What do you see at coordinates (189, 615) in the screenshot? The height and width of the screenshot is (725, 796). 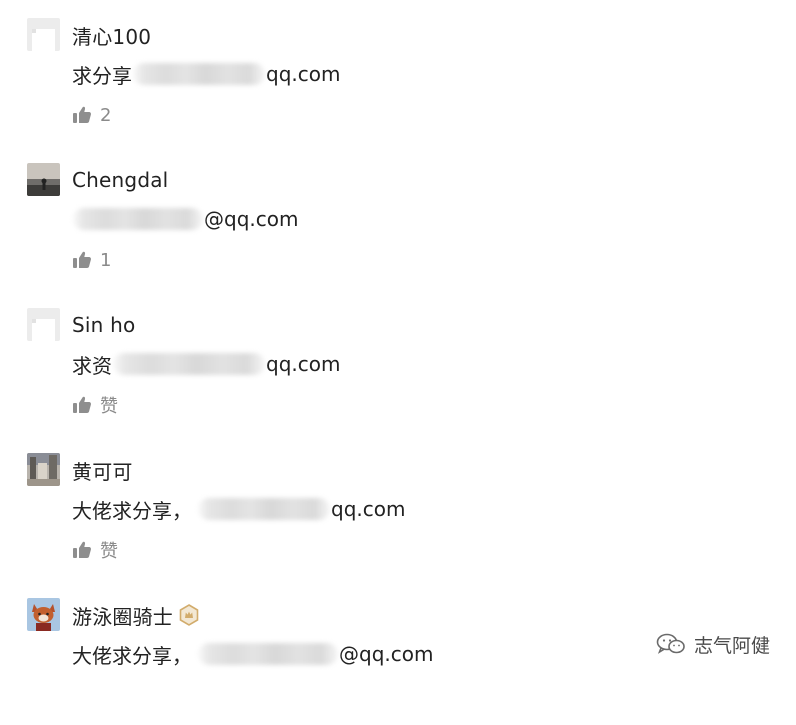 I see `crown-badge-icon` at bounding box center [189, 615].